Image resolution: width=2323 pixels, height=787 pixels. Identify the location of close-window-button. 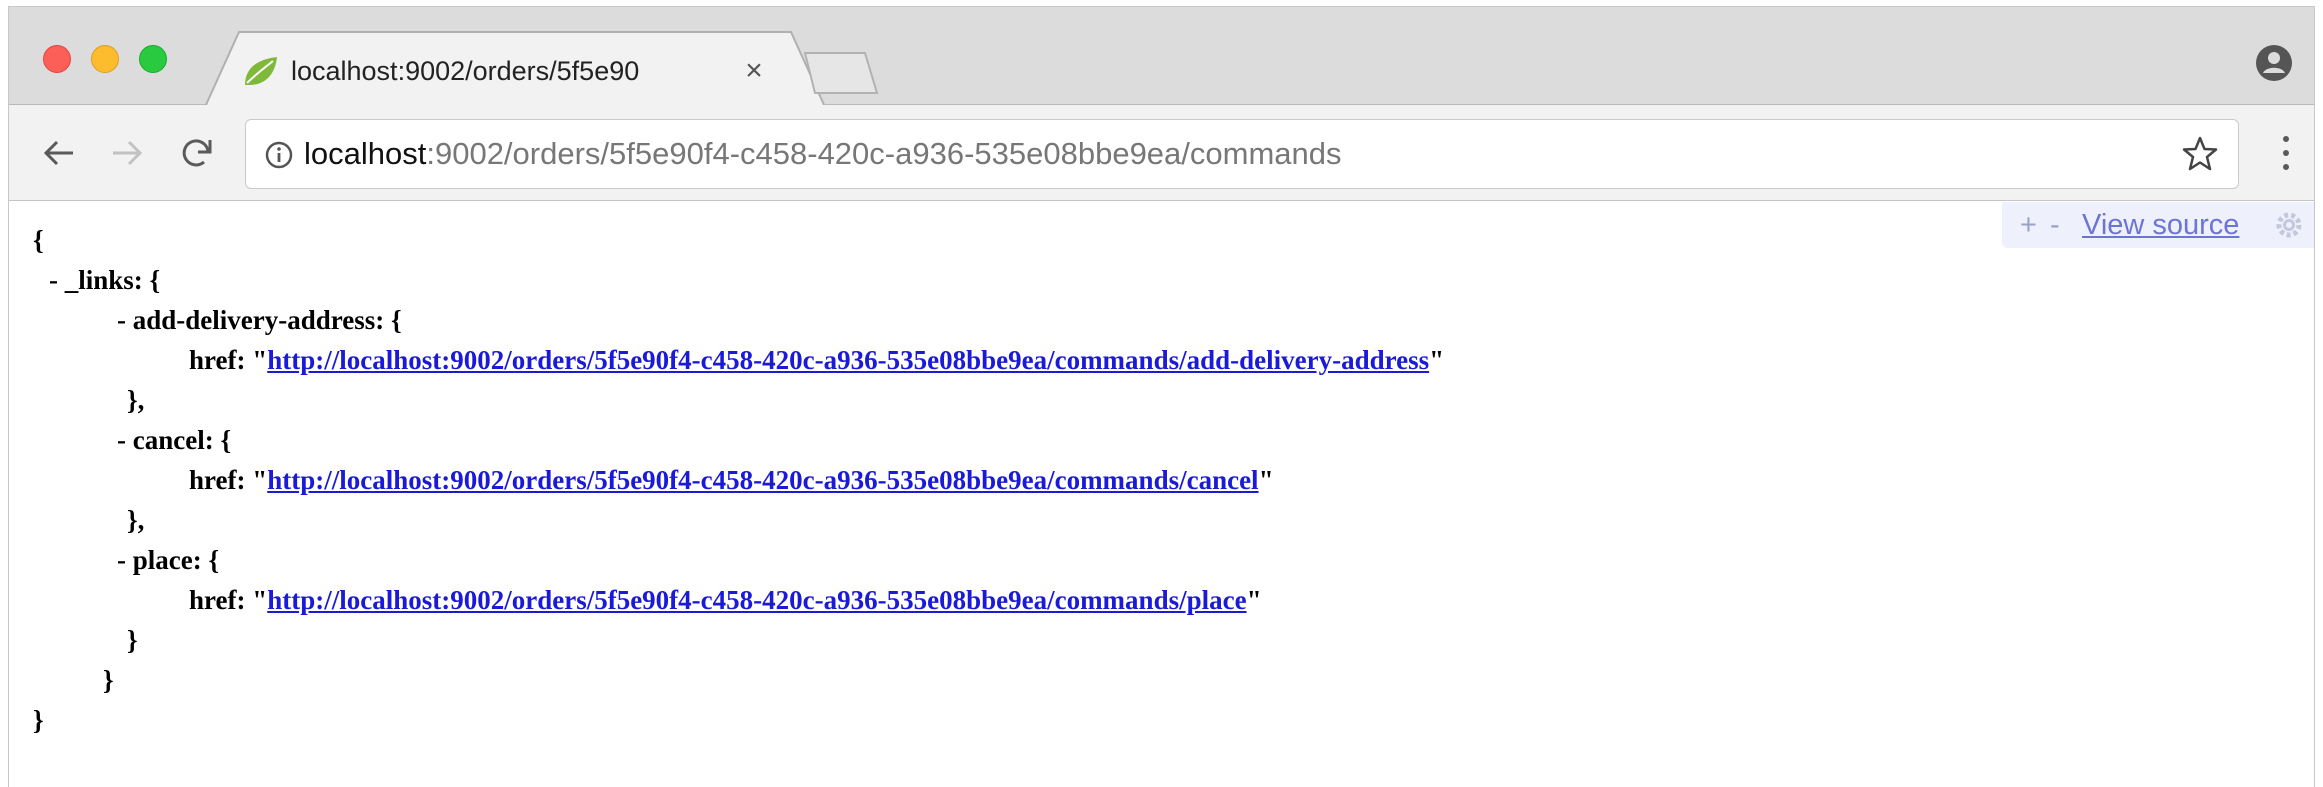
(57, 59).